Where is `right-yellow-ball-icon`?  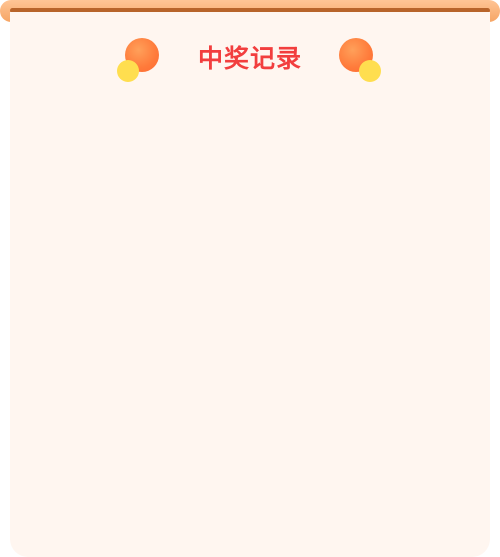
right-yellow-ball-icon is located at coordinates (370, 71).